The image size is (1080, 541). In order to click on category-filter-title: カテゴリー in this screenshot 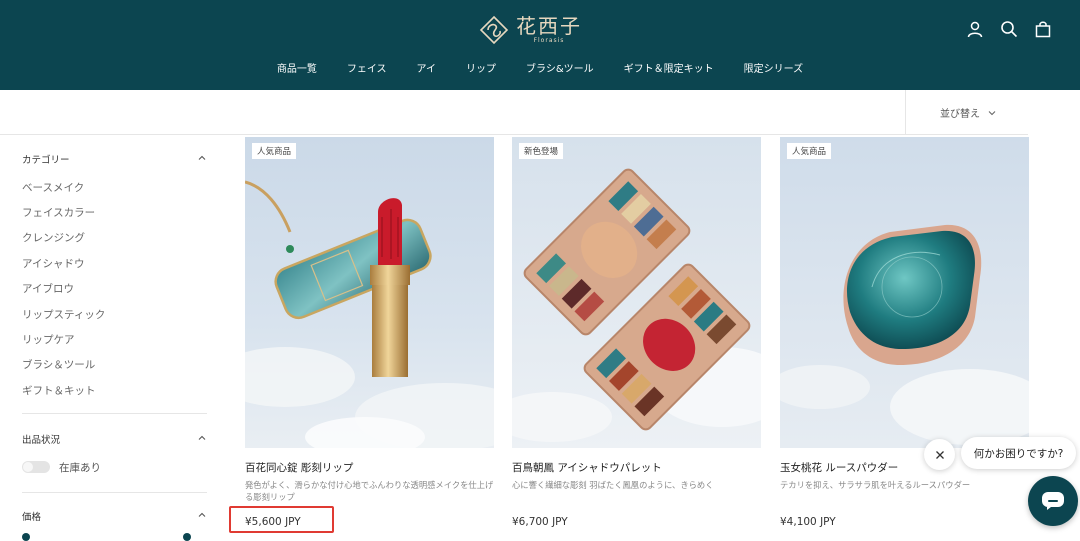, I will do `click(46, 159)`.